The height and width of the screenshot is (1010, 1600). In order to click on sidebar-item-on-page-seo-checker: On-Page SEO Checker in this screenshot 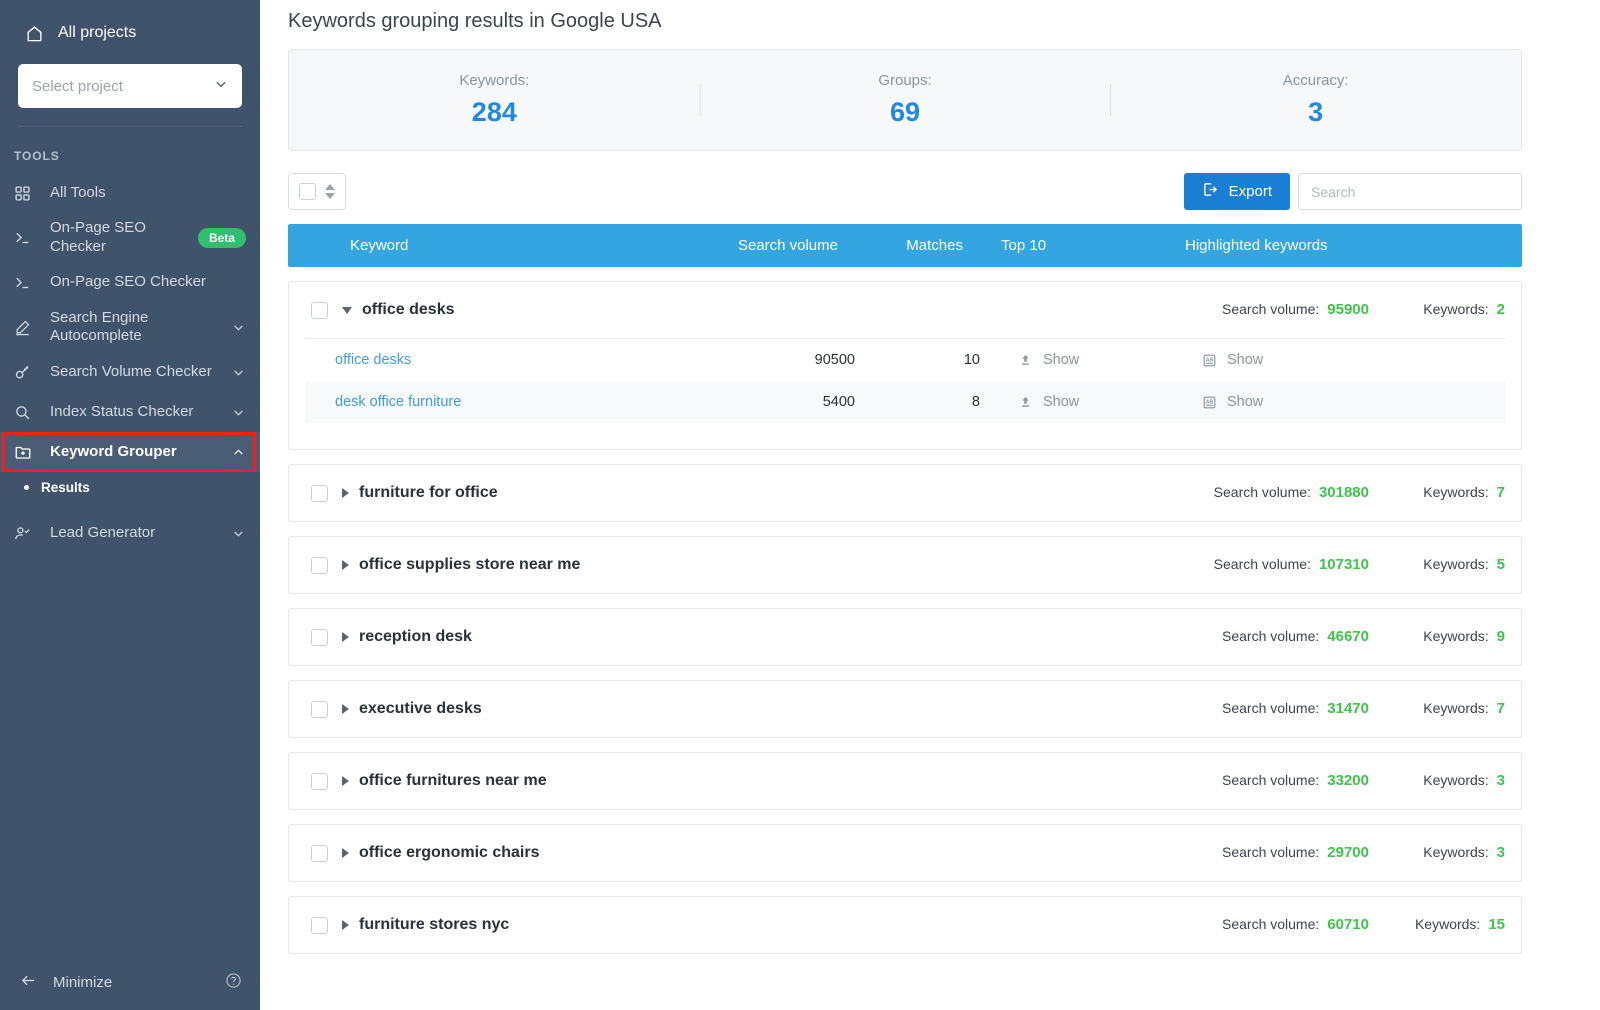, I will do `click(130, 283)`.